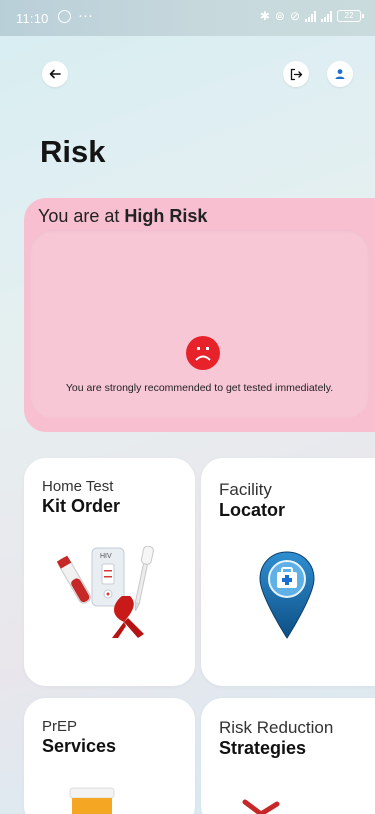 Image resolution: width=375 pixels, height=814 pixels. Describe the element at coordinates (85, 15) in the screenshot. I see `more-notifications-icon: ···` at that location.